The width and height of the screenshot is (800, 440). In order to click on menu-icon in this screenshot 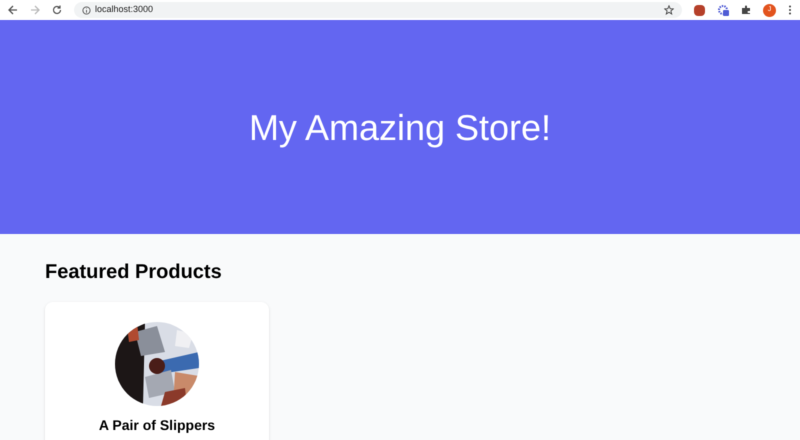, I will do `click(790, 10)`.